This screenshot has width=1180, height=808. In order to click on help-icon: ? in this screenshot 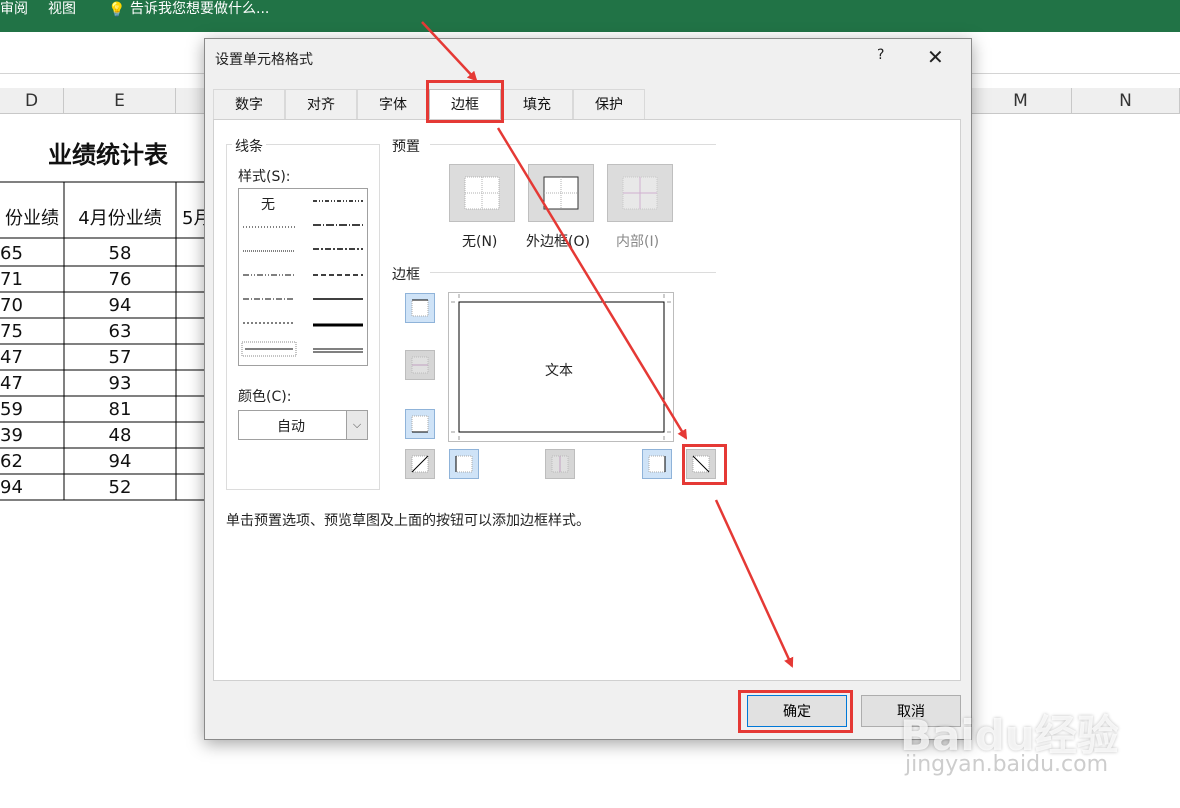, I will do `click(880, 55)`.